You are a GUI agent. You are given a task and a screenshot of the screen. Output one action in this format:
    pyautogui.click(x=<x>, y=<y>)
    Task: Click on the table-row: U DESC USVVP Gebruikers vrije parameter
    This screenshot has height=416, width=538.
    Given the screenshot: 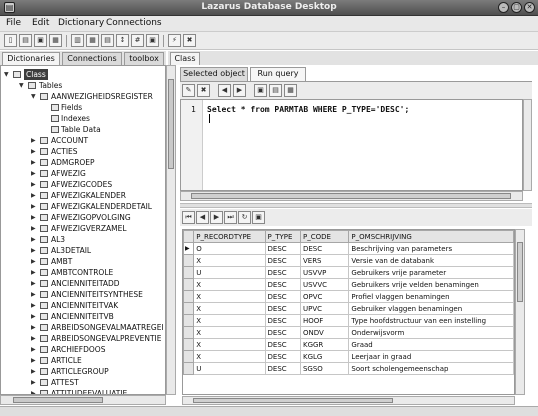 What is the action you would take?
    pyautogui.click(x=348, y=272)
    